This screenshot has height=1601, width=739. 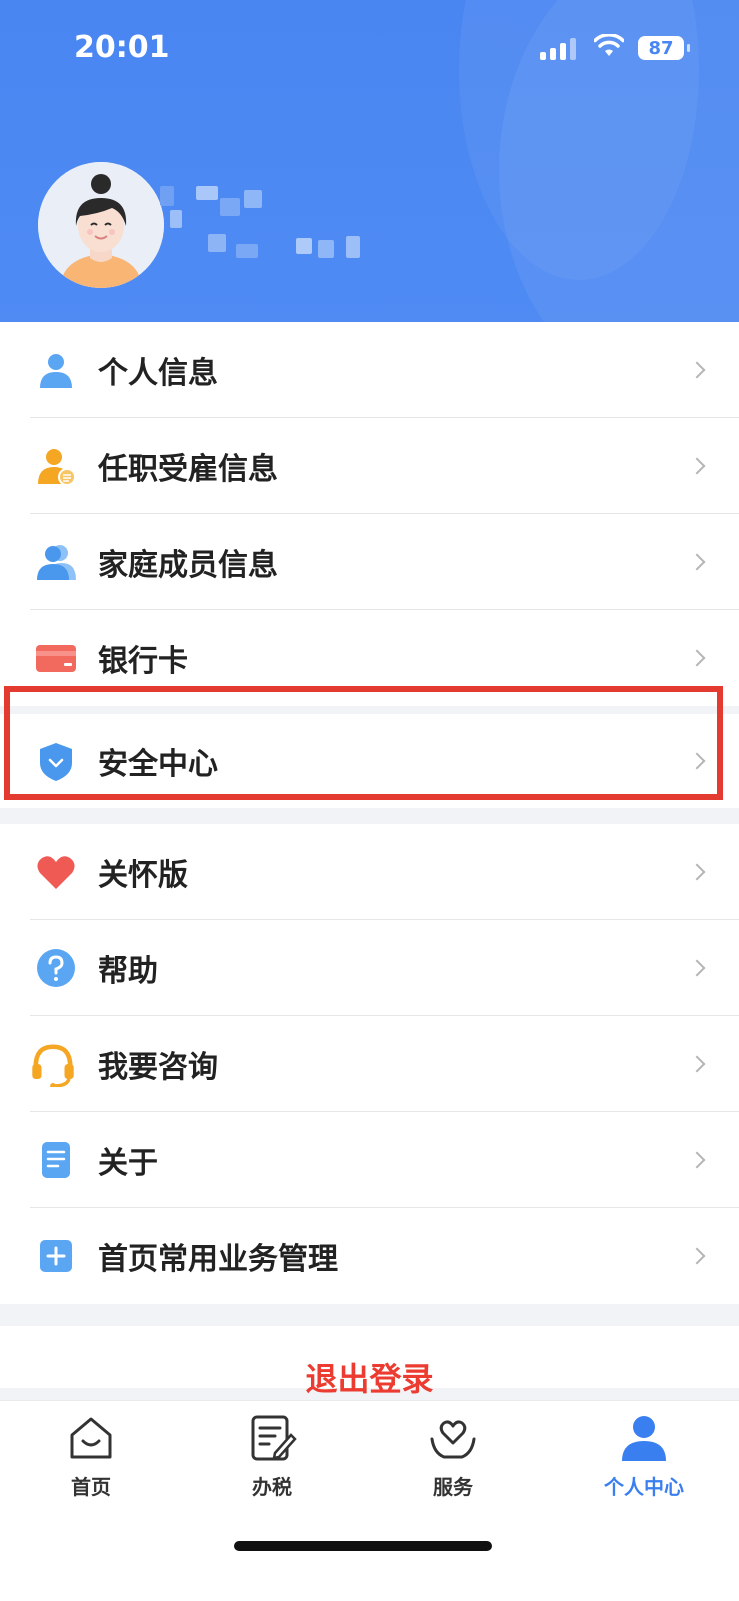 What do you see at coordinates (128, 971) in the screenshot?
I see `menu-item-label: 帮助` at bounding box center [128, 971].